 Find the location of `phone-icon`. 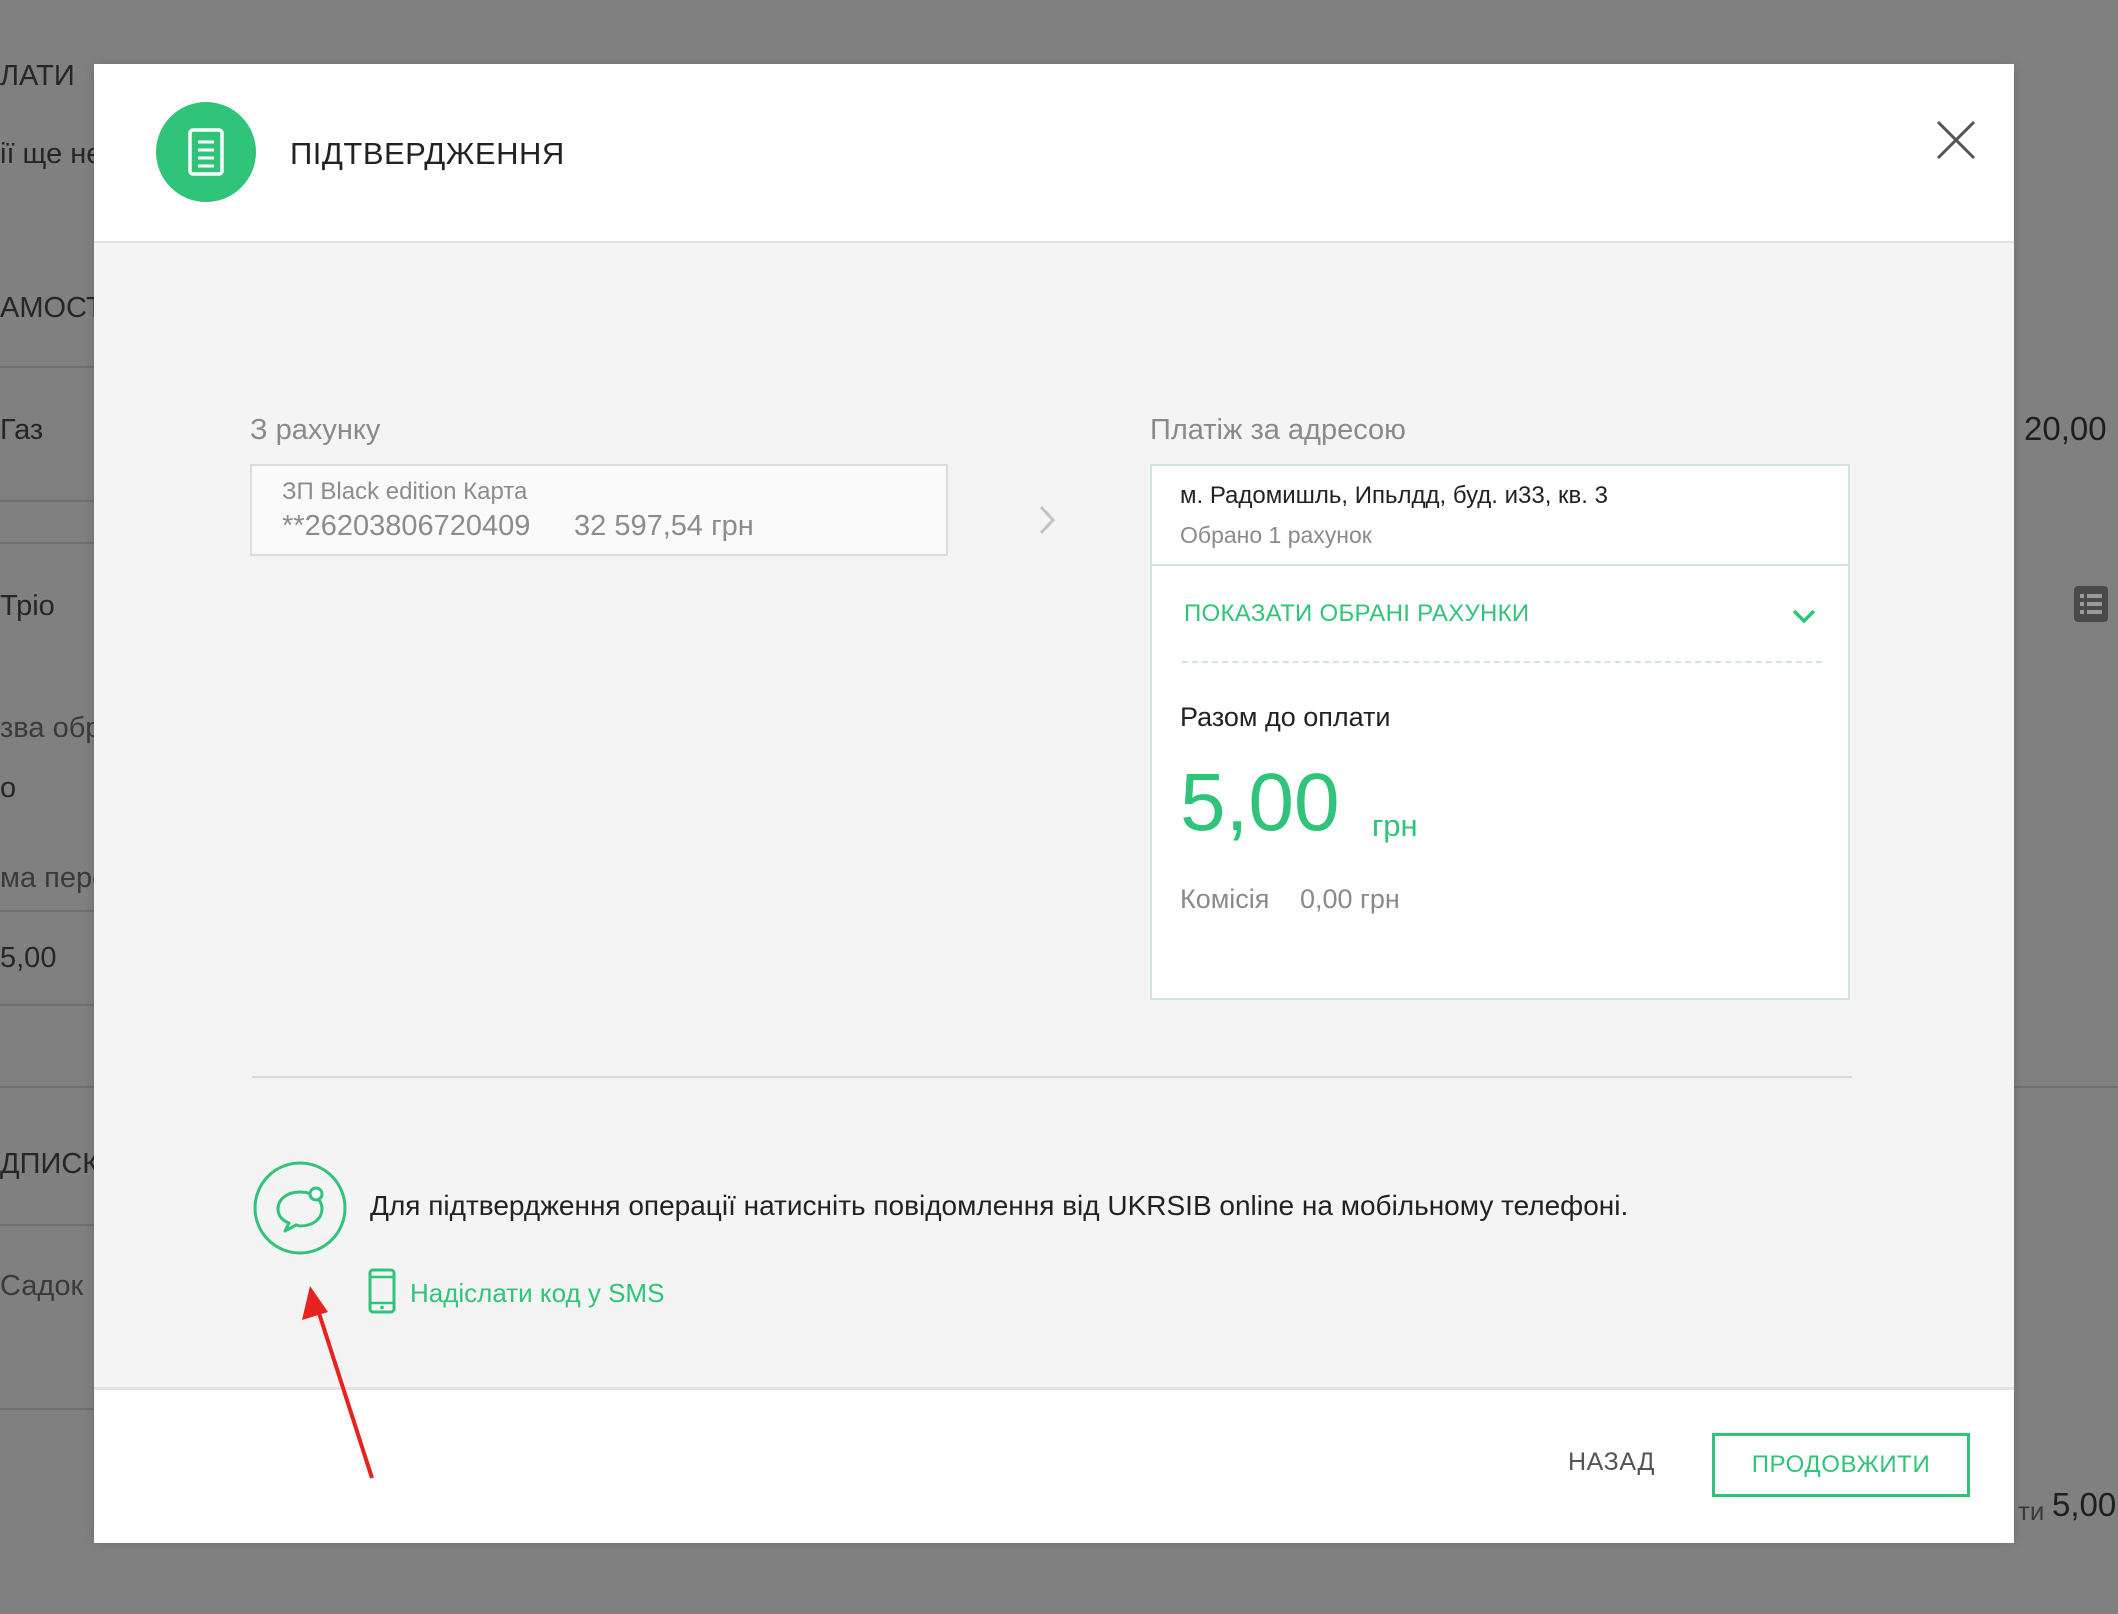

phone-icon is located at coordinates (382, 1291).